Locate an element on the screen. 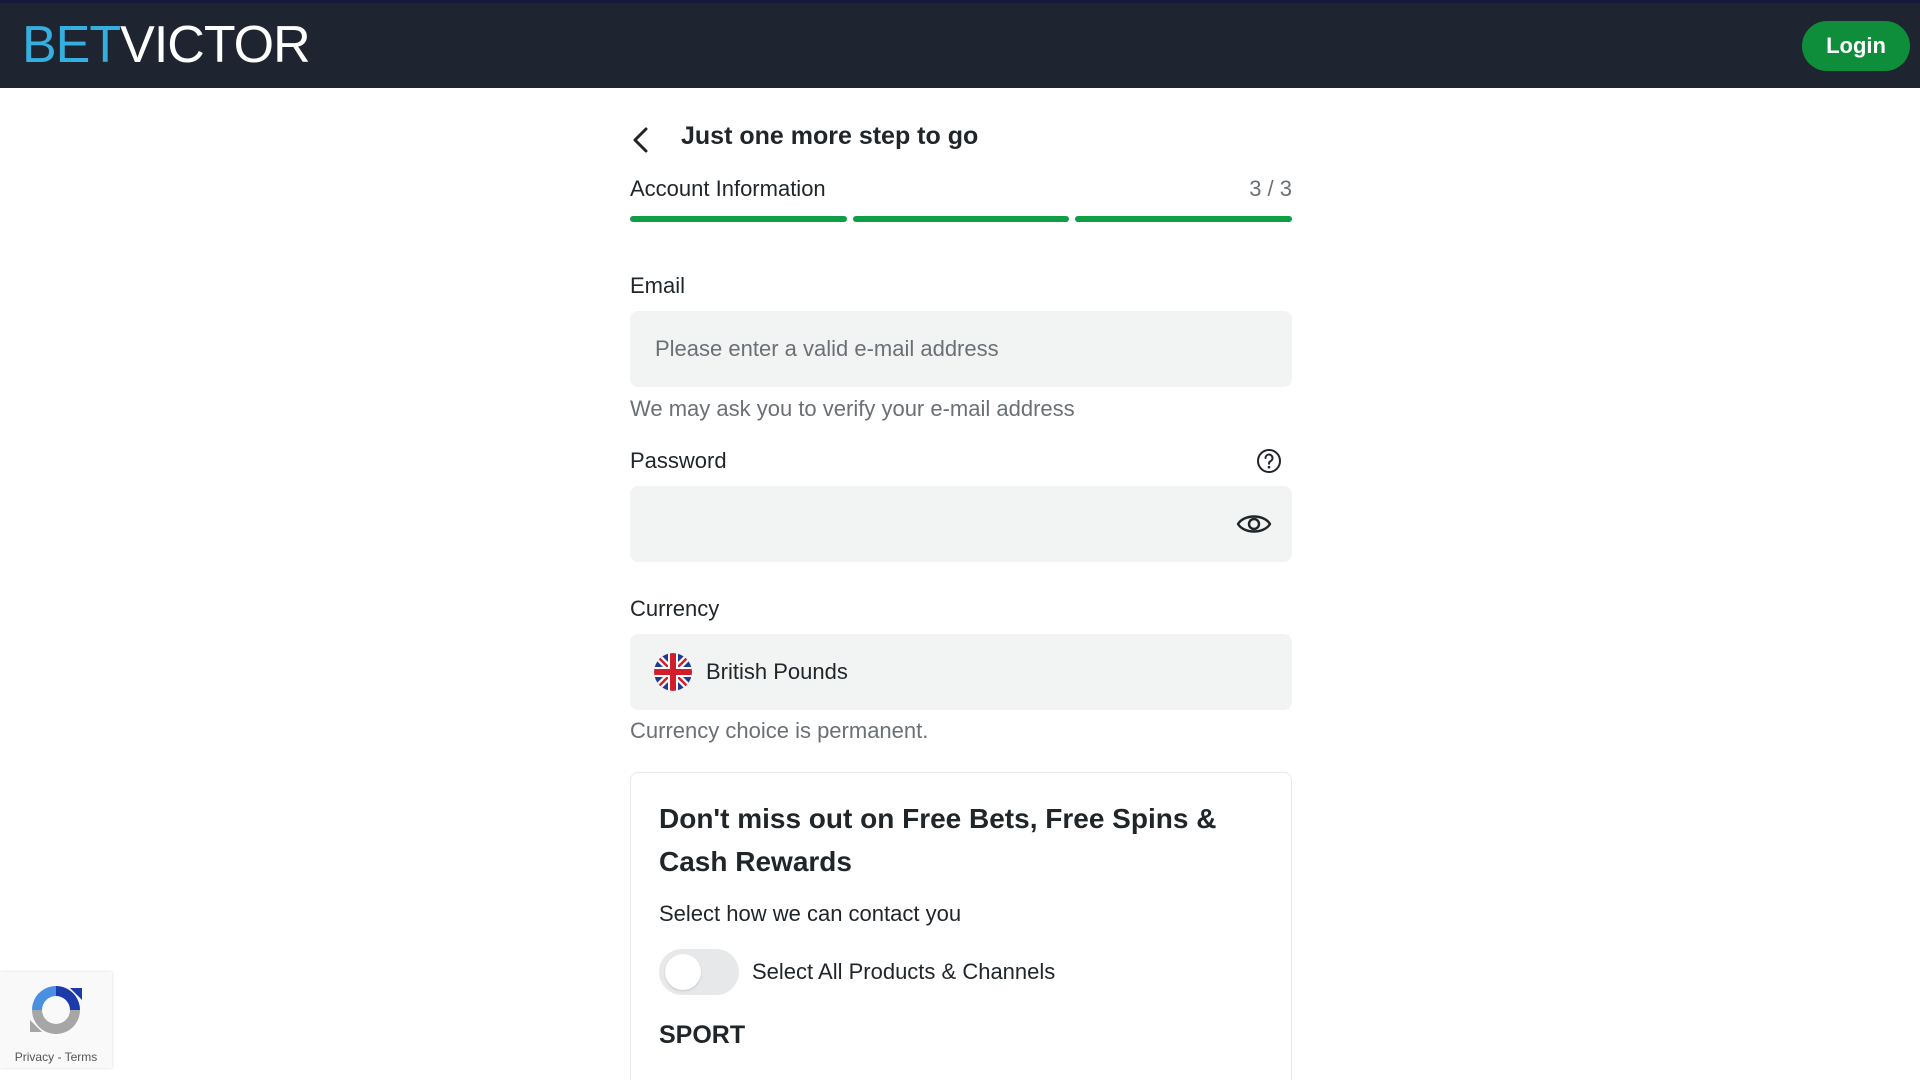 This screenshot has height=1080, width=1920. password-field-container is located at coordinates (961, 524).